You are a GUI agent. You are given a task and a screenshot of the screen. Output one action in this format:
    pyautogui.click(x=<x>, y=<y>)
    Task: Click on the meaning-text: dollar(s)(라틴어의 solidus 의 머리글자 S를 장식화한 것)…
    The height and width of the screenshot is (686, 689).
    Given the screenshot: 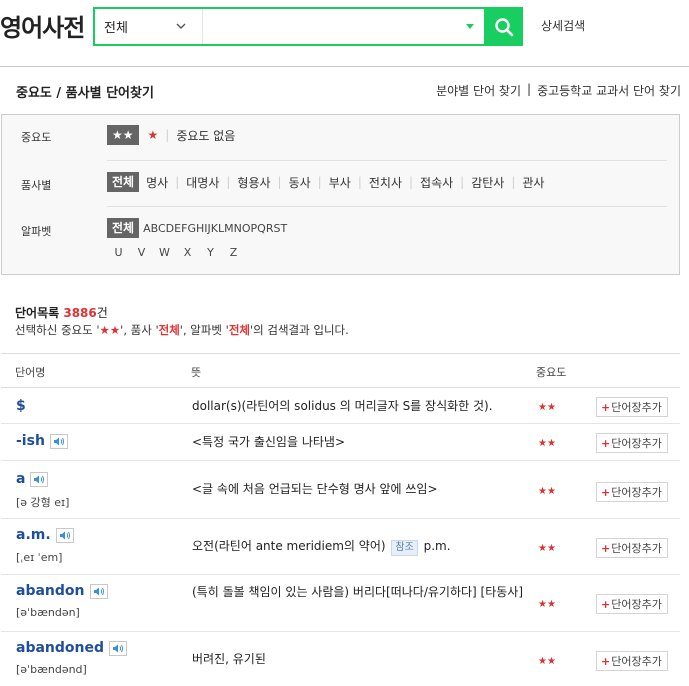 What is the action you would take?
    pyautogui.click(x=362, y=406)
    